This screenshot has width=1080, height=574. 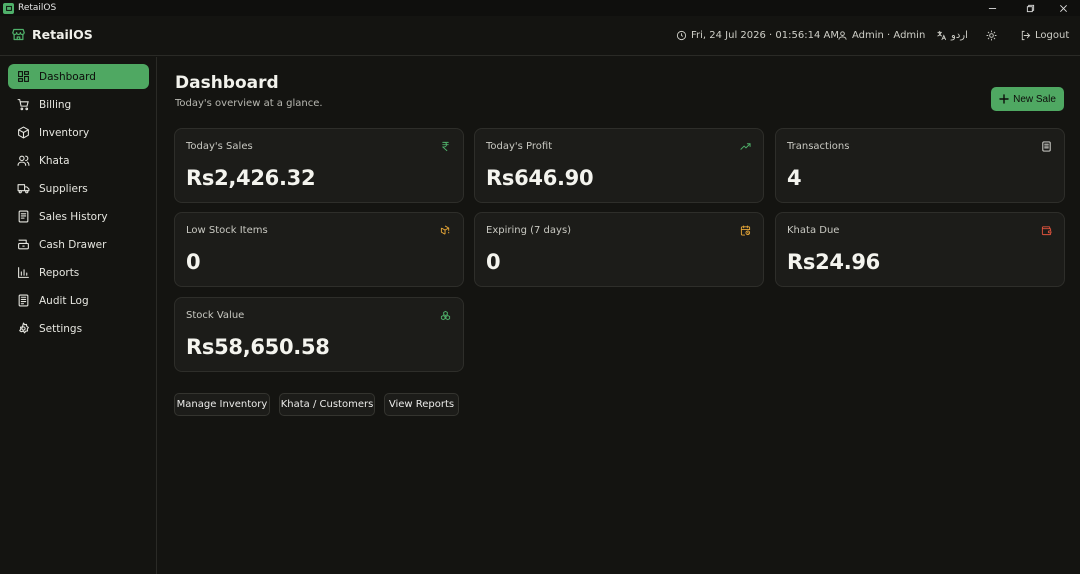 What do you see at coordinates (78, 104) in the screenshot?
I see `sidebar-item-billing: Billing` at bounding box center [78, 104].